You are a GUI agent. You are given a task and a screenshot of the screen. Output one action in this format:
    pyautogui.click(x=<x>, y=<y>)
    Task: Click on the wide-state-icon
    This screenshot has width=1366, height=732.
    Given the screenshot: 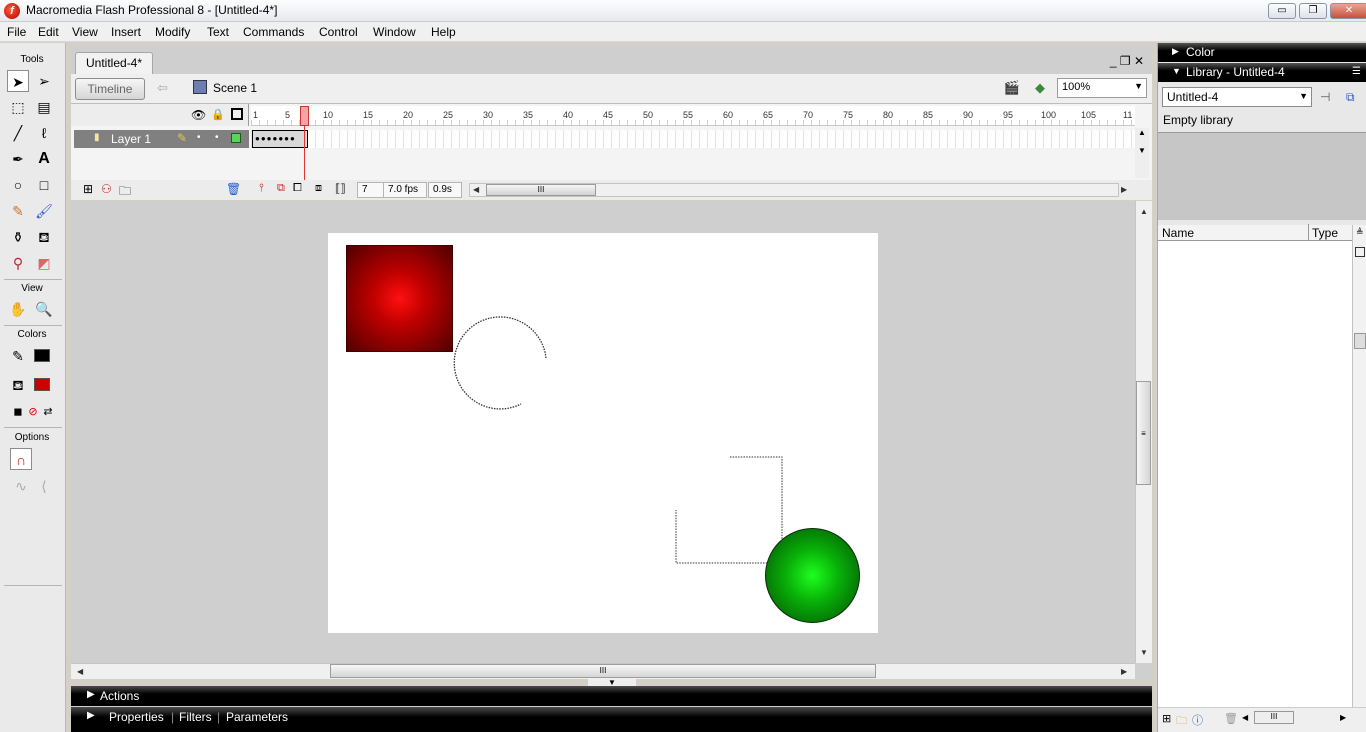 What is the action you would take?
    pyautogui.click(x=1360, y=252)
    